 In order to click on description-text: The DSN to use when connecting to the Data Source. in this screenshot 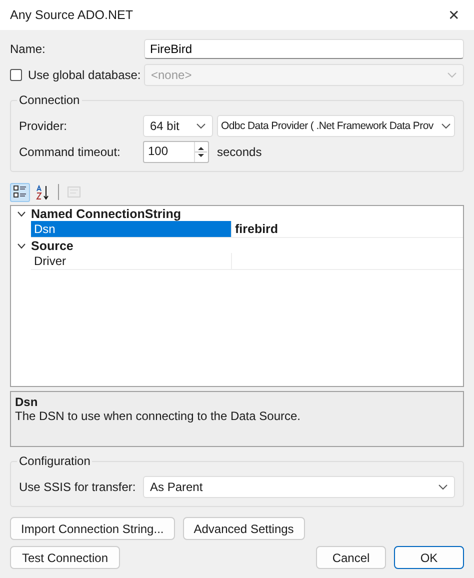, I will do `click(158, 416)`.